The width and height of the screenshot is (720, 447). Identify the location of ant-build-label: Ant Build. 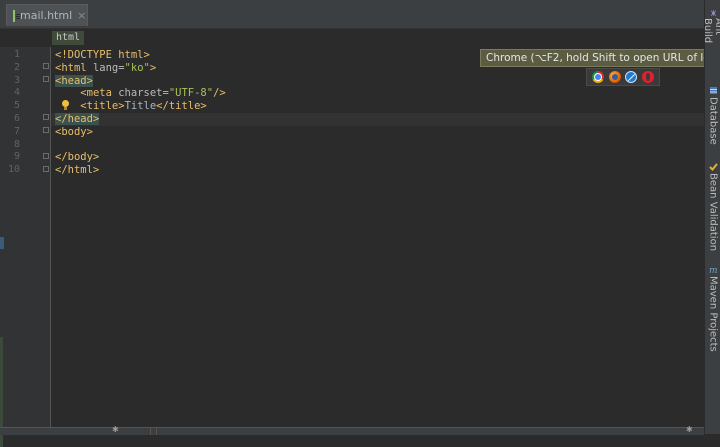
(712, 31).